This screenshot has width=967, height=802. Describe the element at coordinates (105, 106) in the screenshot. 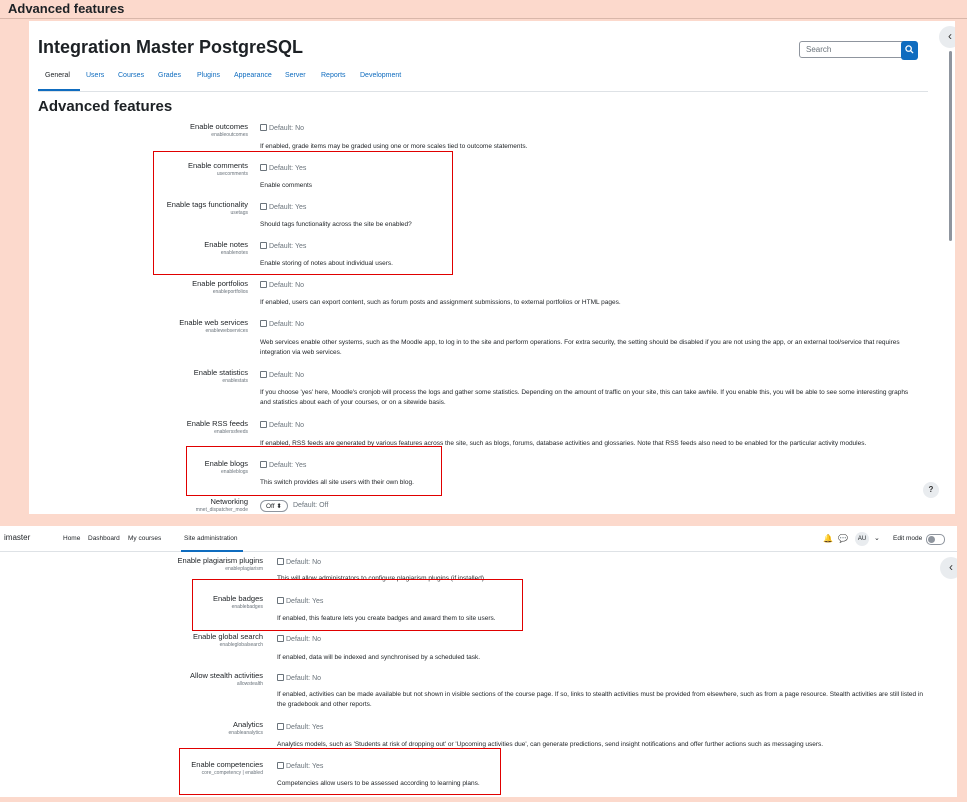

I see `page-title: Advanced features` at that location.